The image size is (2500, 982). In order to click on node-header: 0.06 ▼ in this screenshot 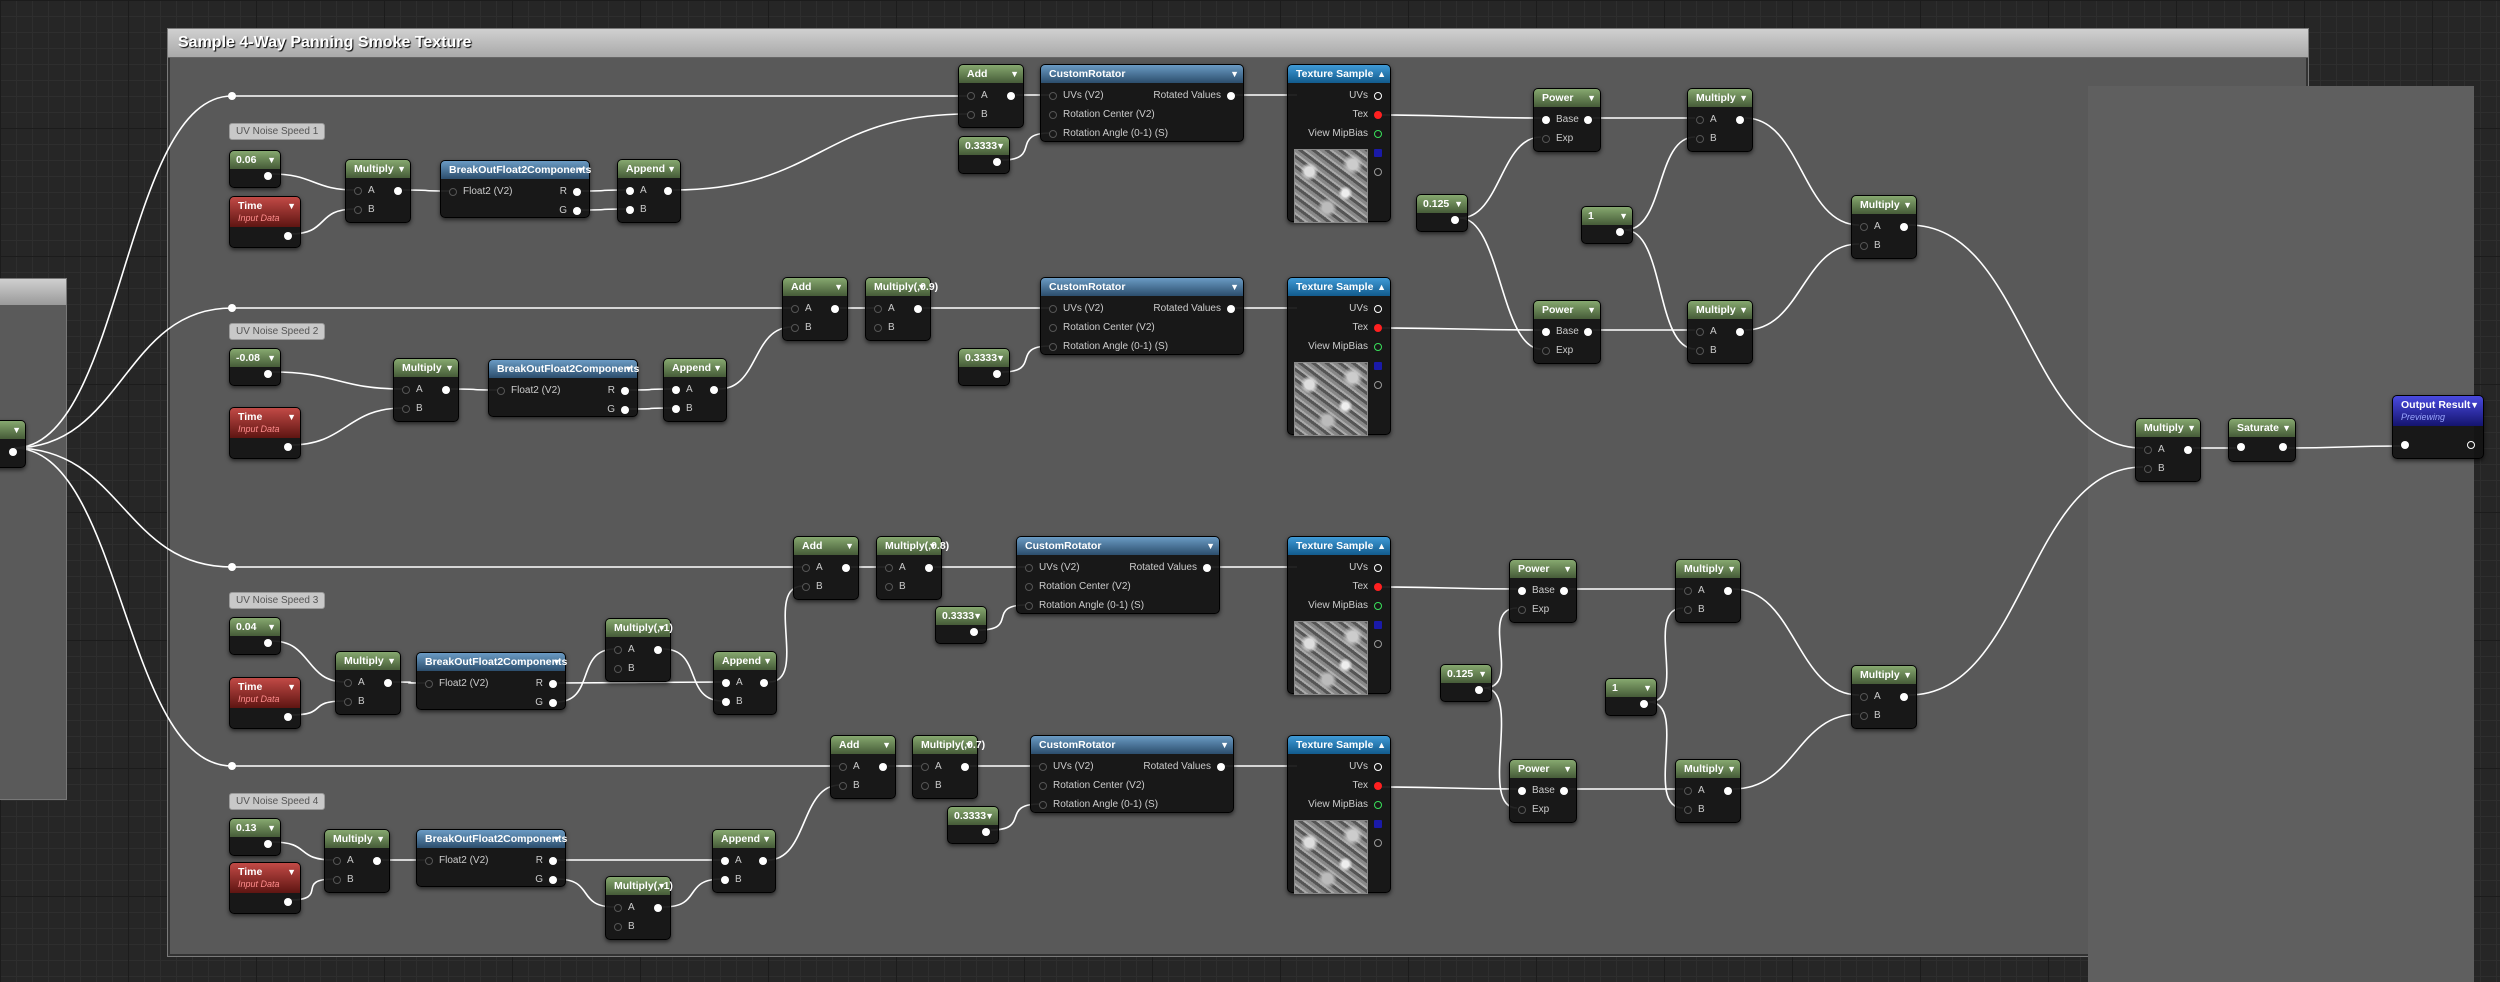, I will do `click(255, 160)`.